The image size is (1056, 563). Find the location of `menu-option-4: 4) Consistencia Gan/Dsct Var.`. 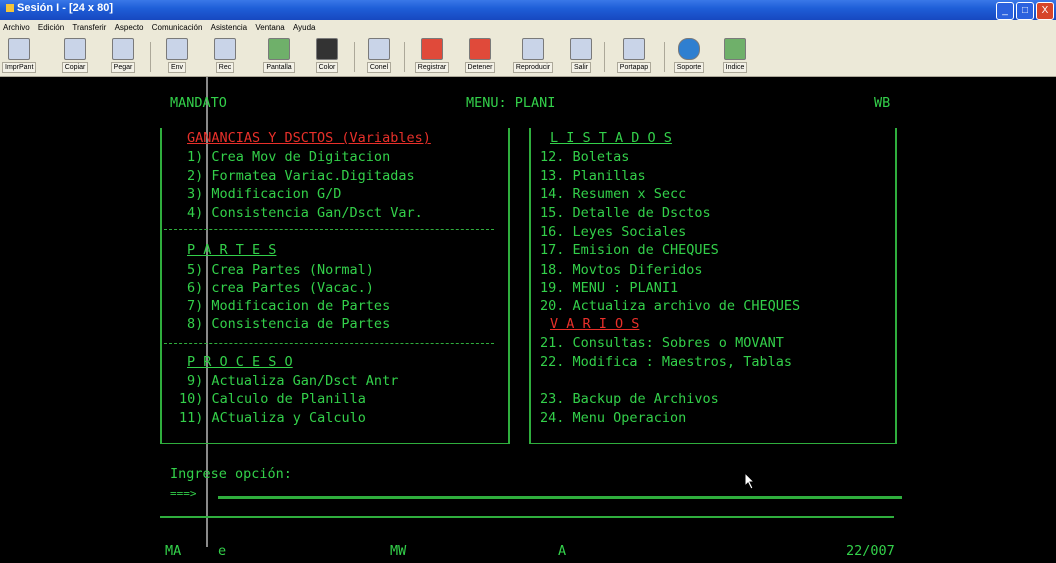

menu-option-4: 4) Consistencia Gan/Dsct Var. is located at coordinates (305, 213).